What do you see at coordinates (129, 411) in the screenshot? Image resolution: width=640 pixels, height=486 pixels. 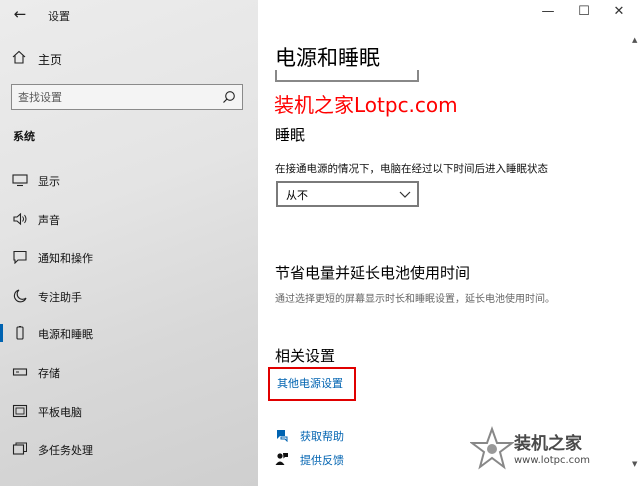 I see `sidebar-item-tablet: 平板电脑` at bounding box center [129, 411].